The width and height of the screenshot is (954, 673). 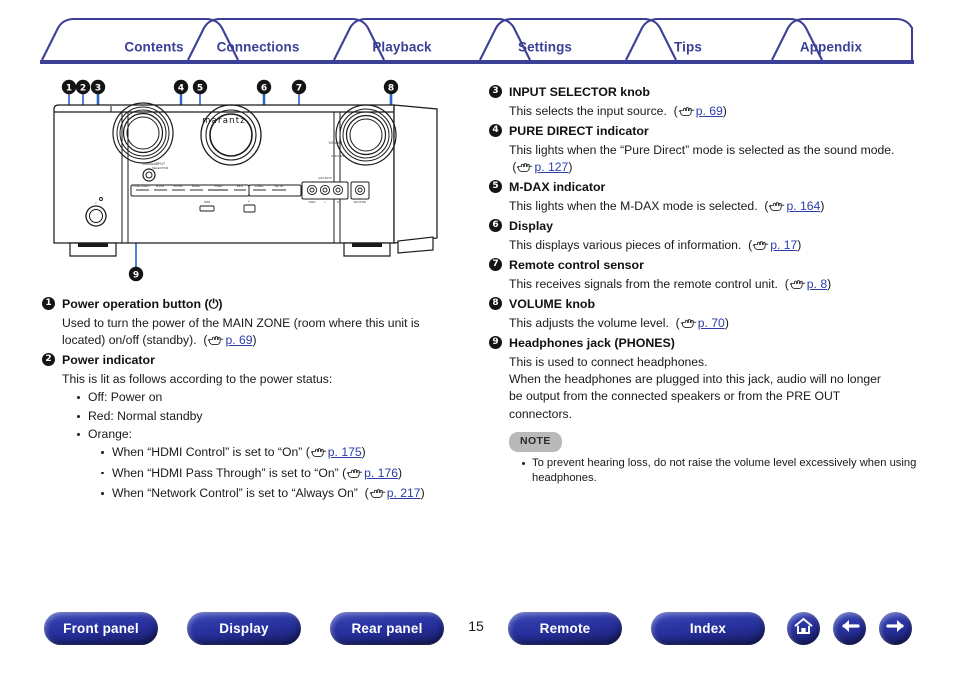 What do you see at coordinates (783, 245) in the screenshot?
I see `page-link: p. 17` at bounding box center [783, 245].